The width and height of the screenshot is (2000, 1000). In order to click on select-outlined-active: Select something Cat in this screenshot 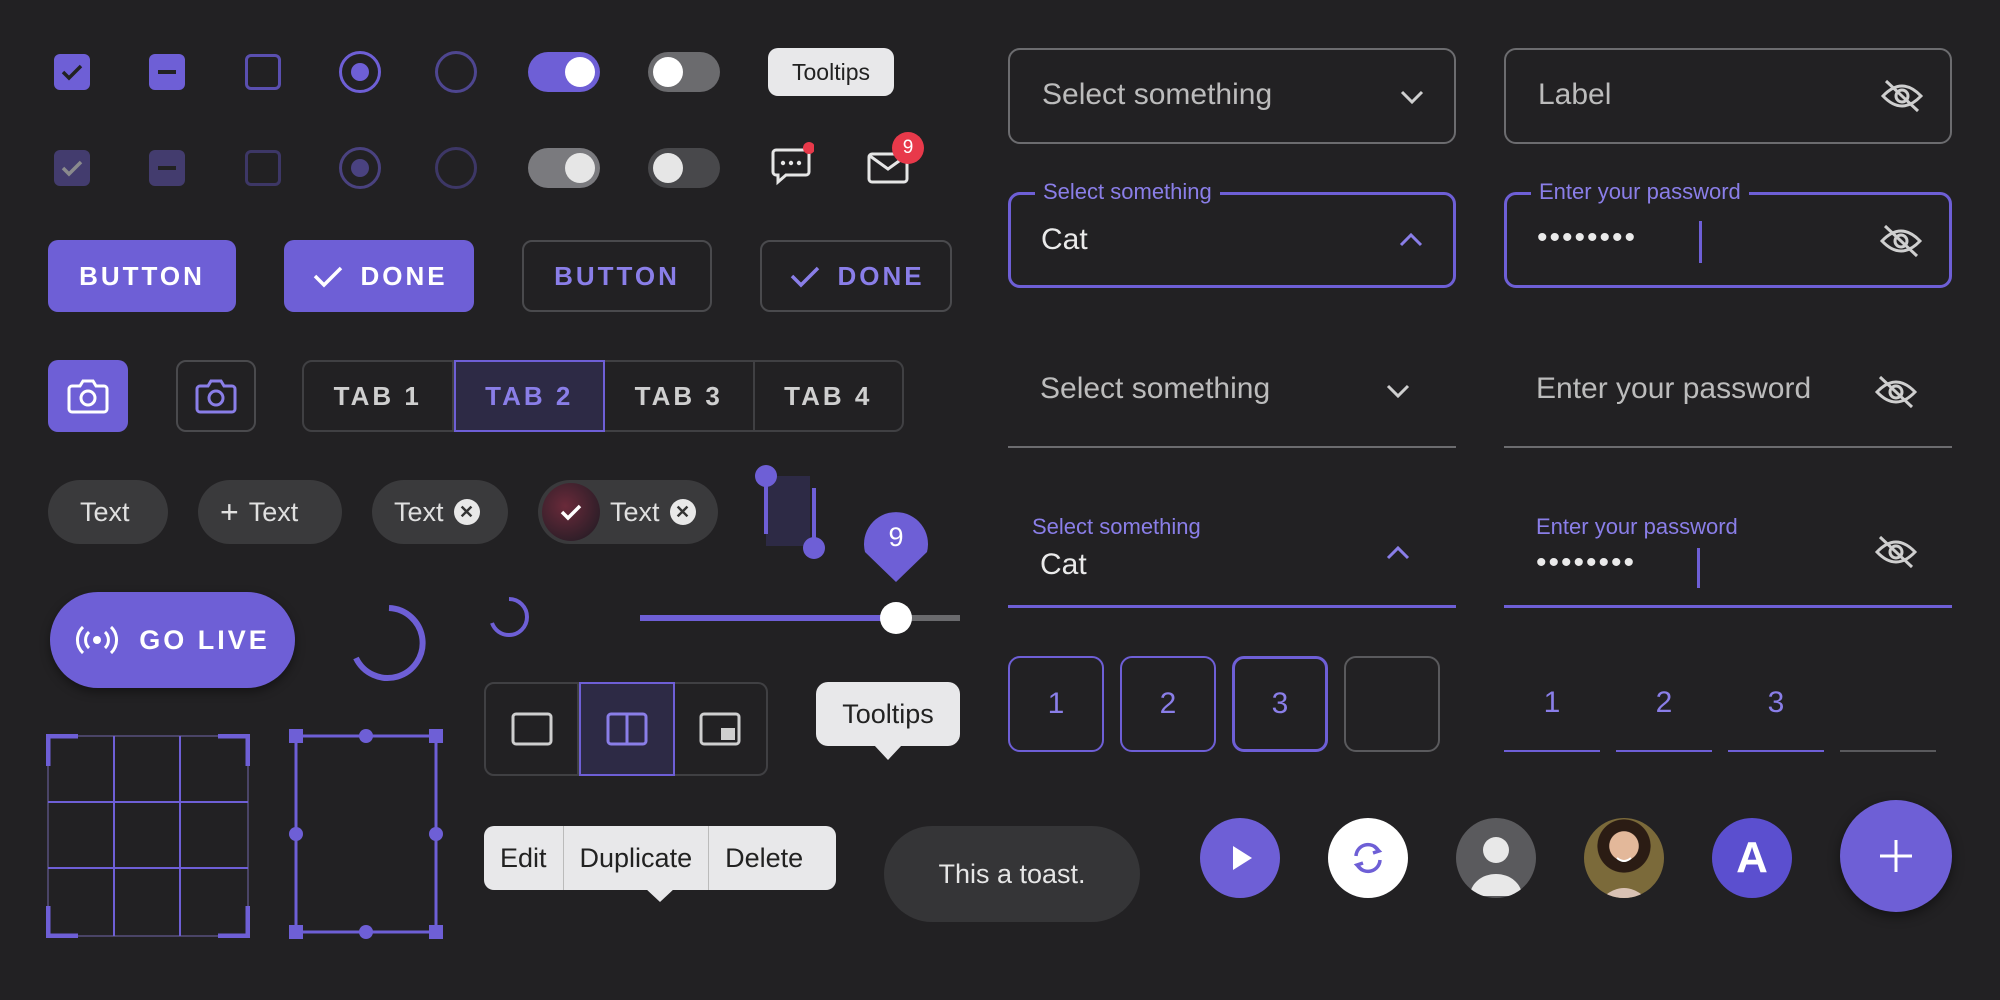, I will do `click(1232, 233)`.